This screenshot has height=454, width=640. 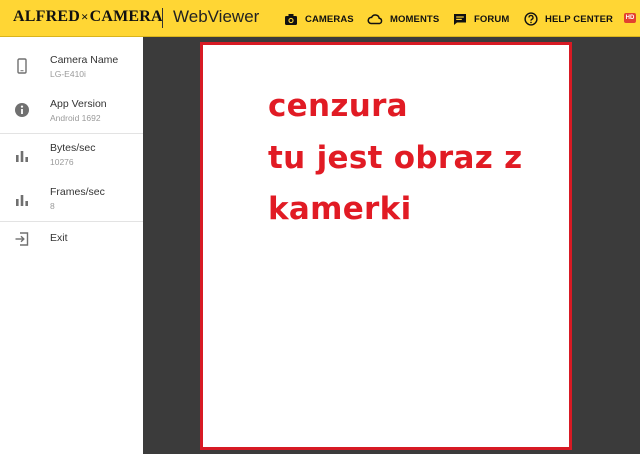 What do you see at coordinates (22, 110) in the screenshot?
I see `info-icon` at bounding box center [22, 110].